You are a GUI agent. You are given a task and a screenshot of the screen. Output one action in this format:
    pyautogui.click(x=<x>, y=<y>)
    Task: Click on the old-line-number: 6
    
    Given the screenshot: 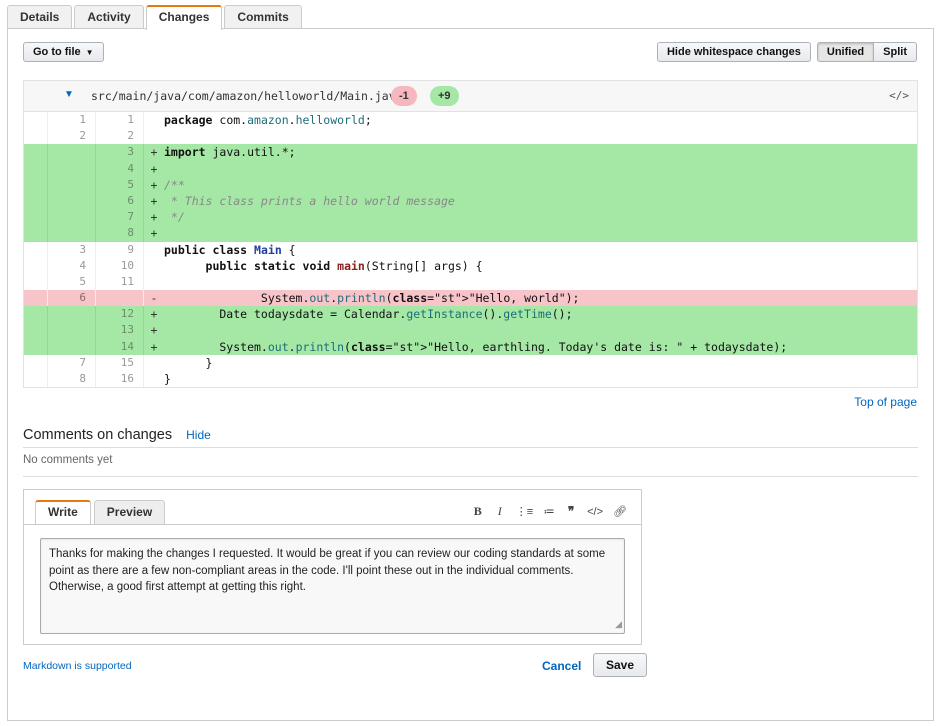 What is the action you would take?
    pyautogui.click(x=72, y=298)
    